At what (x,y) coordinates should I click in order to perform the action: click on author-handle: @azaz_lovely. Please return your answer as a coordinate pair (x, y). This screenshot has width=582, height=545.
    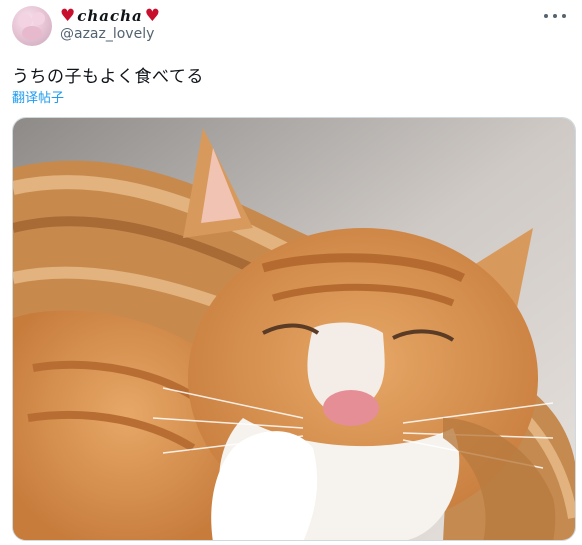
    Looking at the image, I should click on (107, 34).